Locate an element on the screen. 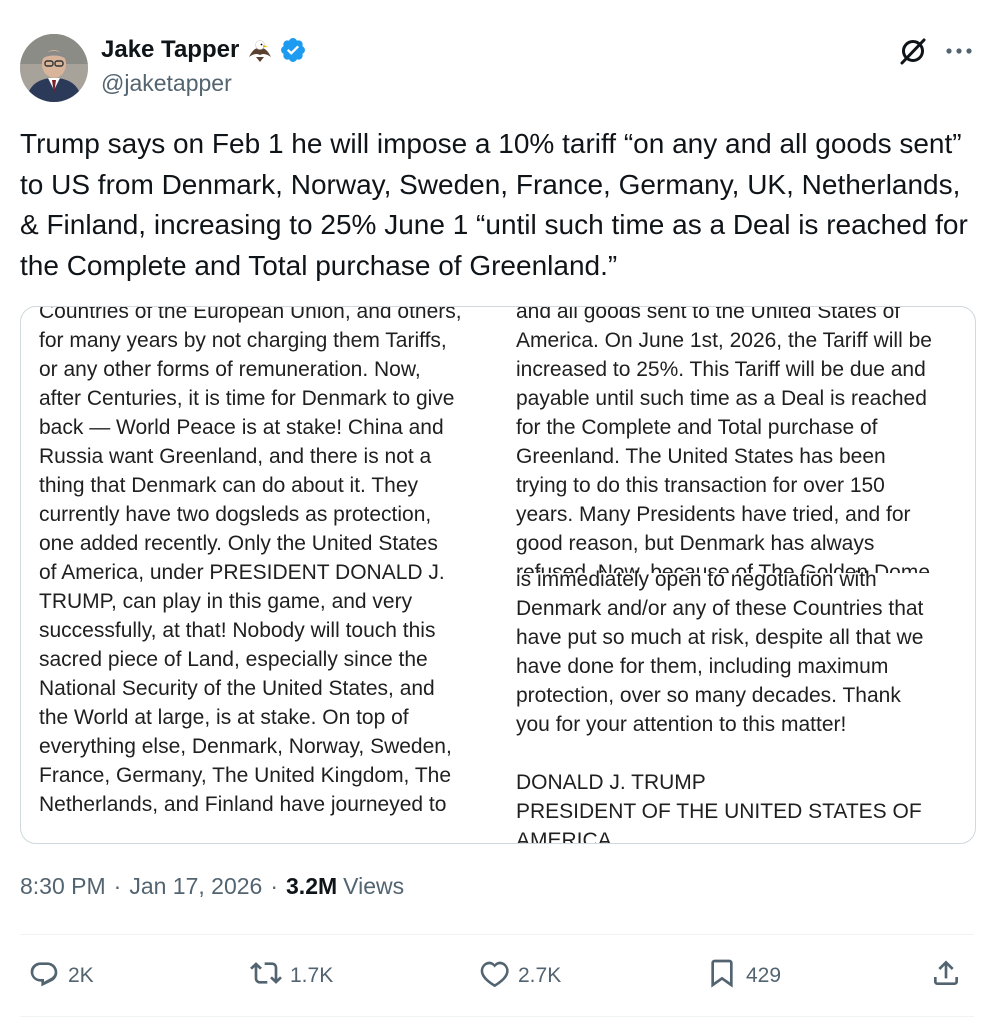  grok-icon is located at coordinates (913, 51).